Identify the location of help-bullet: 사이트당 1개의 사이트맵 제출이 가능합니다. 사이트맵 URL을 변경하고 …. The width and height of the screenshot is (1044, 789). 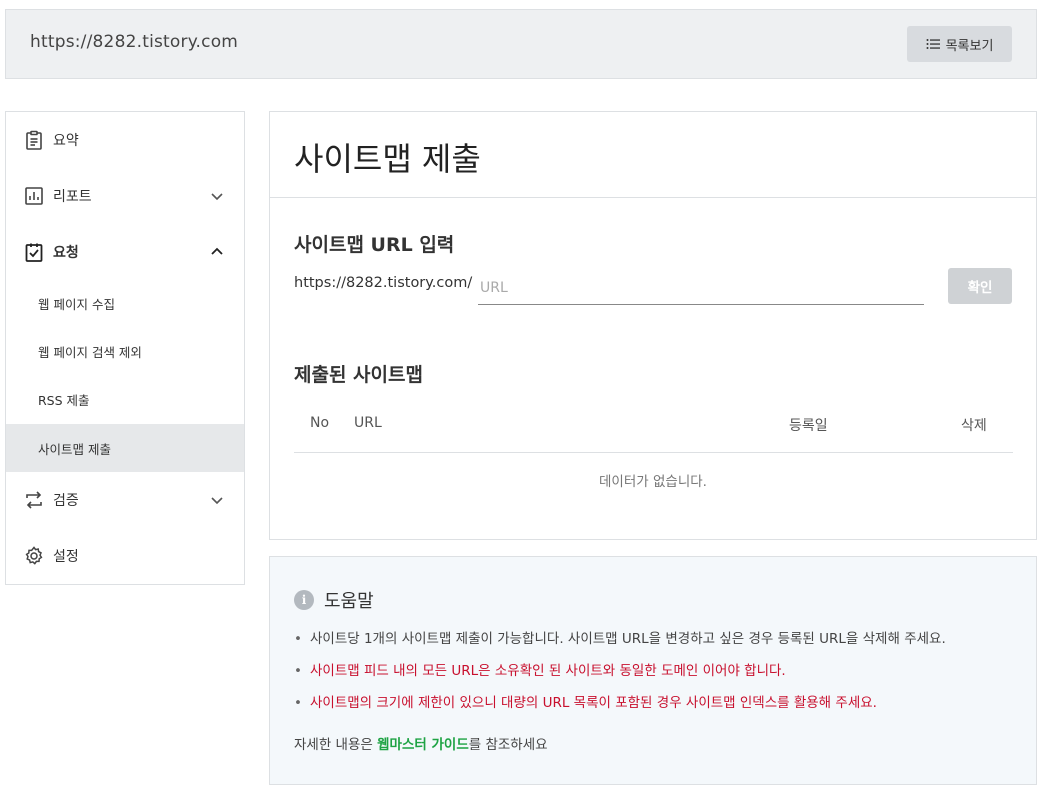
(659, 645).